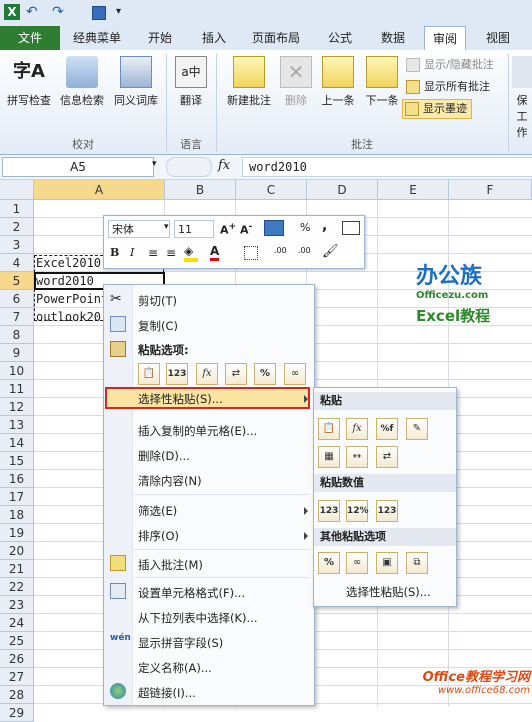 This screenshot has height=722, width=532. What do you see at coordinates (157, 301) in the screenshot?
I see `menu-item-cut: 剪切(T)` at bounding box center [157, 301].